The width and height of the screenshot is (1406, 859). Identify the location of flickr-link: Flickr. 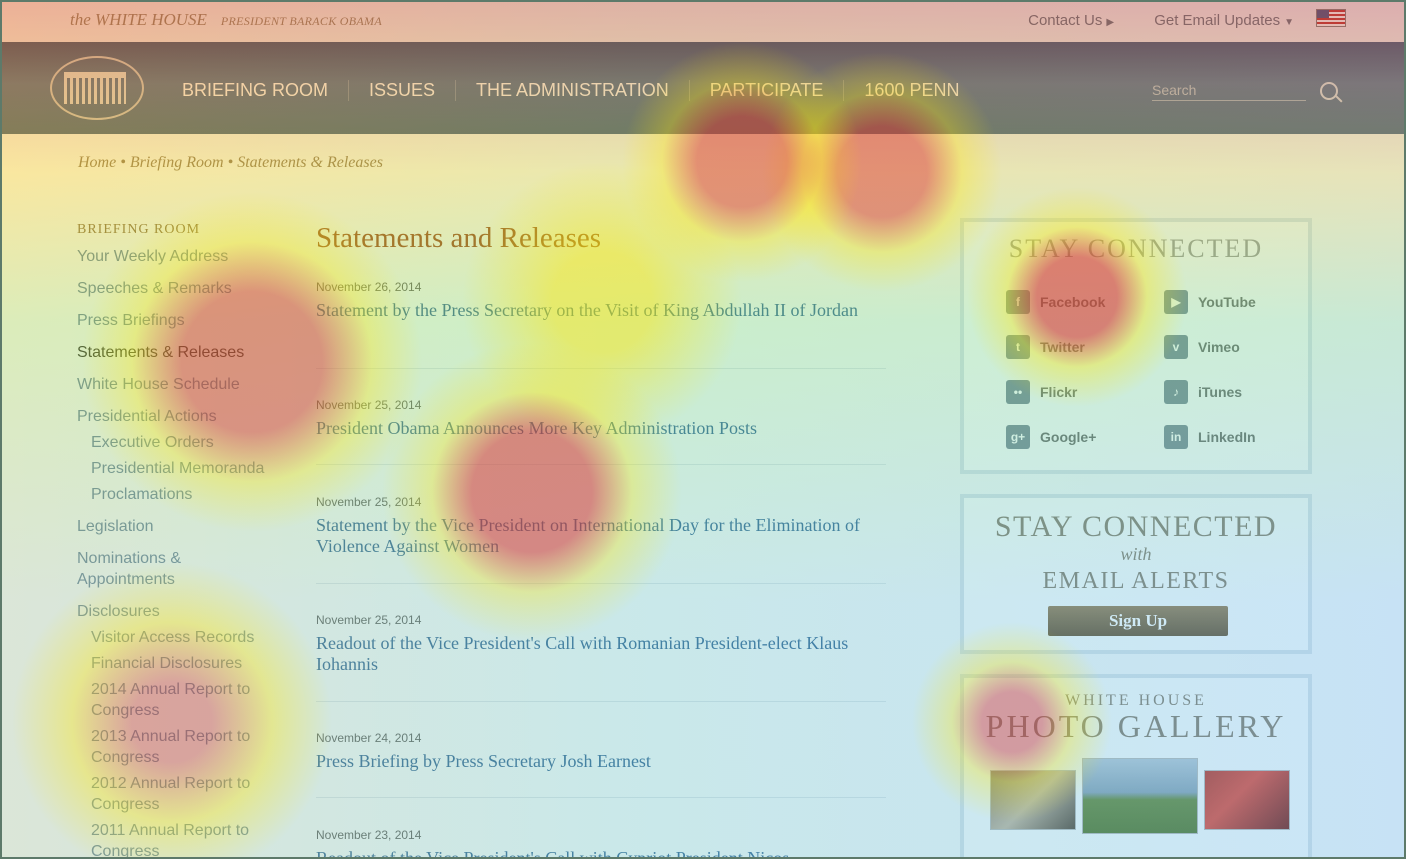
(1058, 392).